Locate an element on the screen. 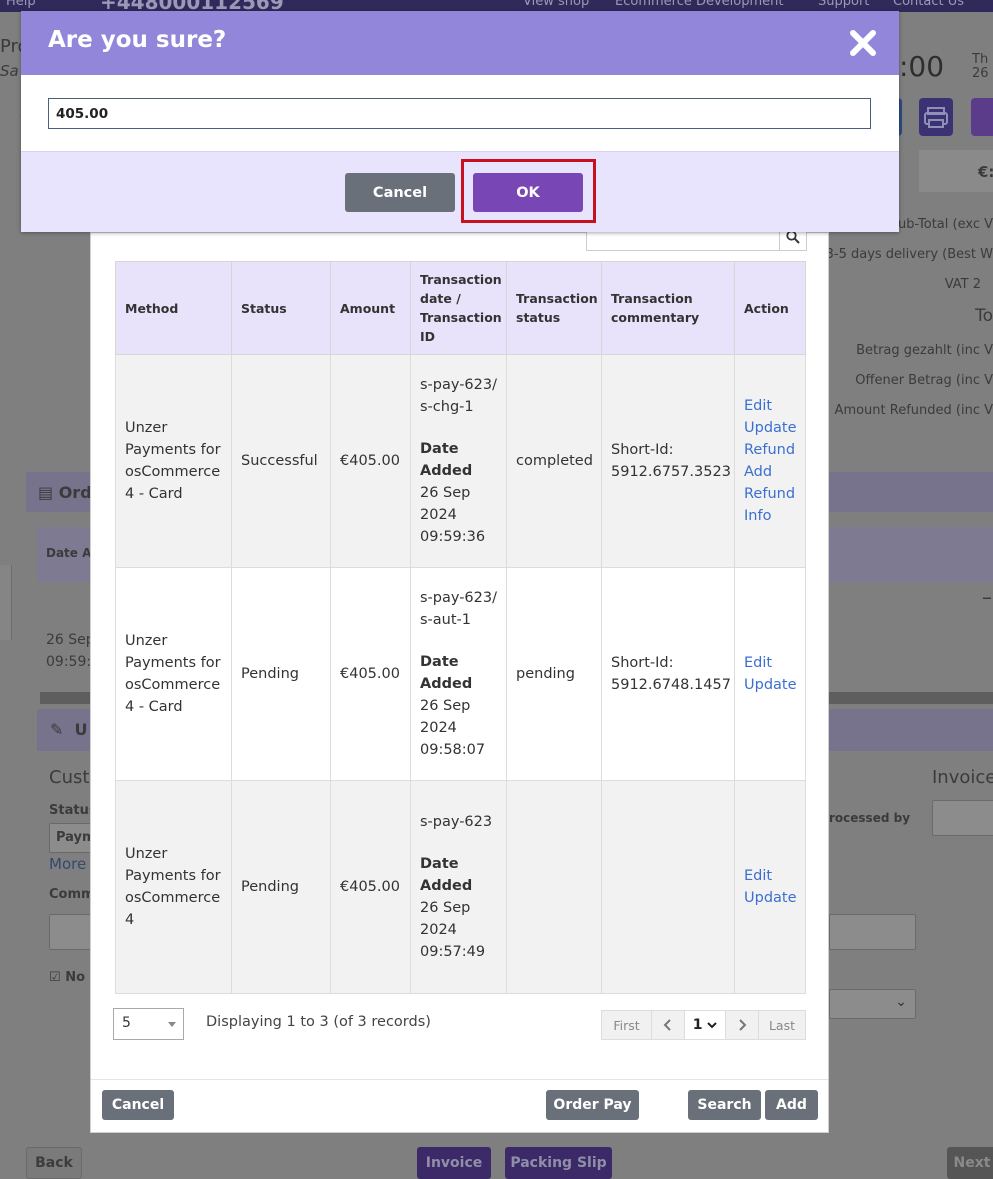 The width and height of the screenshot is (993, 1179). modal-footer-divider is located at coordinates (459, 1079).